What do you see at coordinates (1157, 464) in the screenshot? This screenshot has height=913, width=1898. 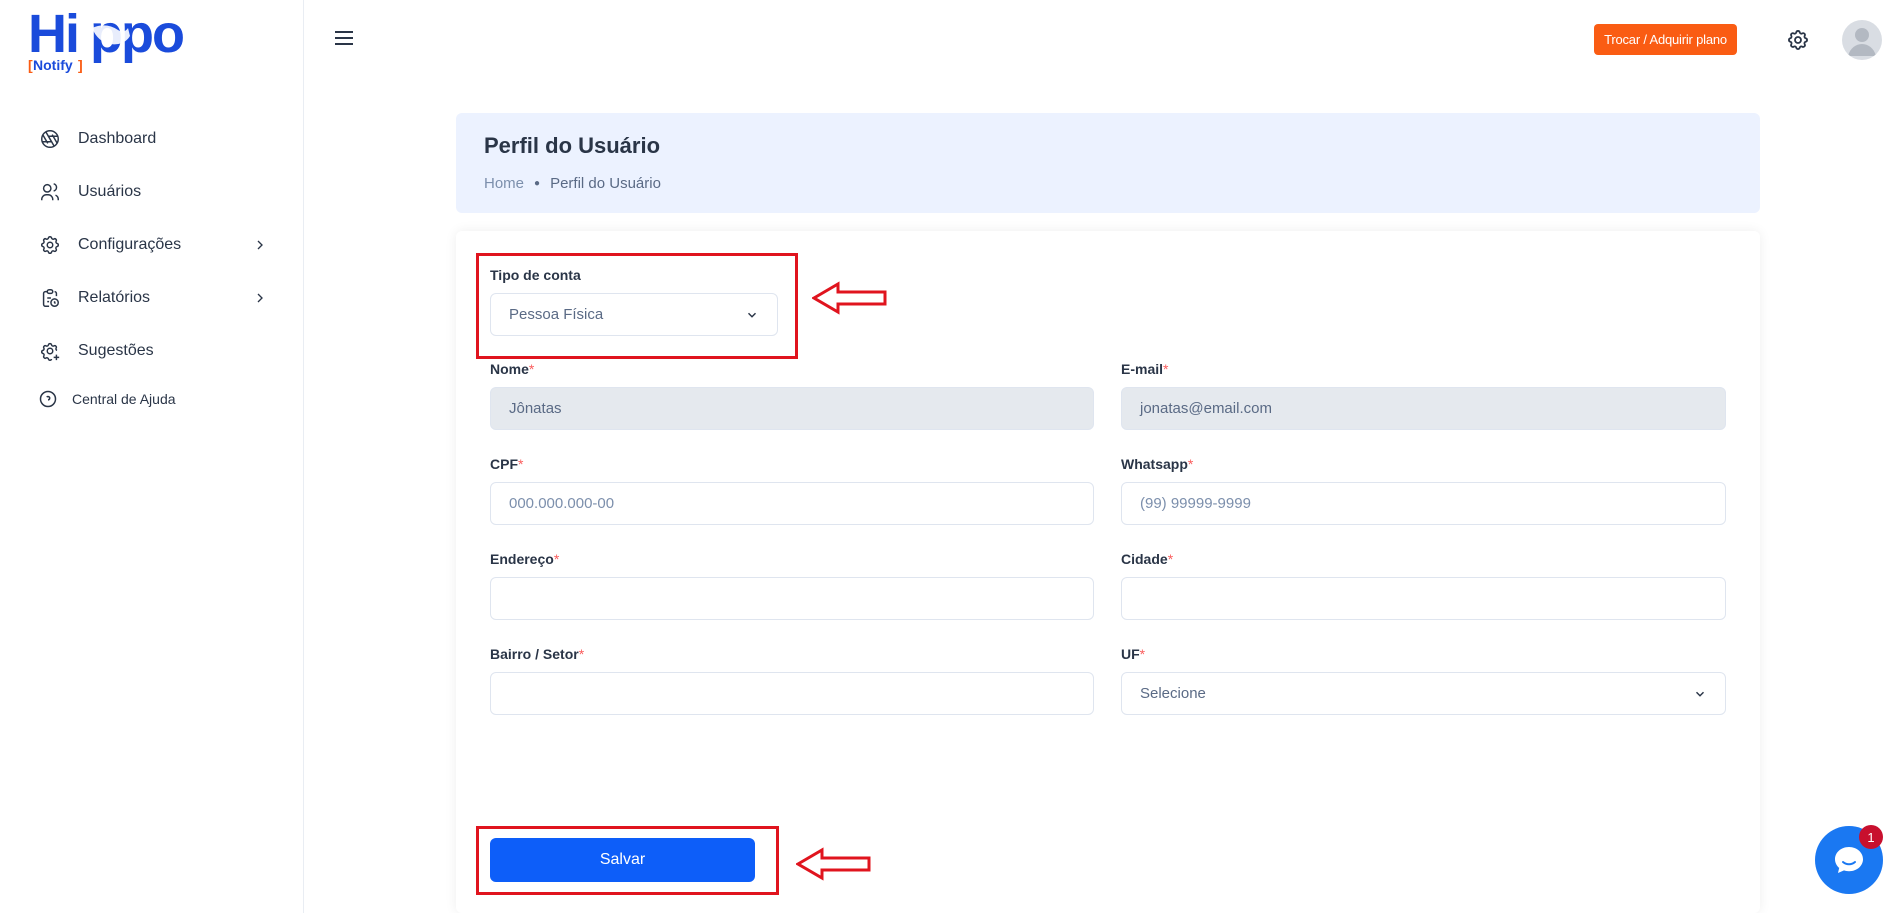 I see `whatsapp-label: Whatsapp*` at bounding box center [1157, 464].